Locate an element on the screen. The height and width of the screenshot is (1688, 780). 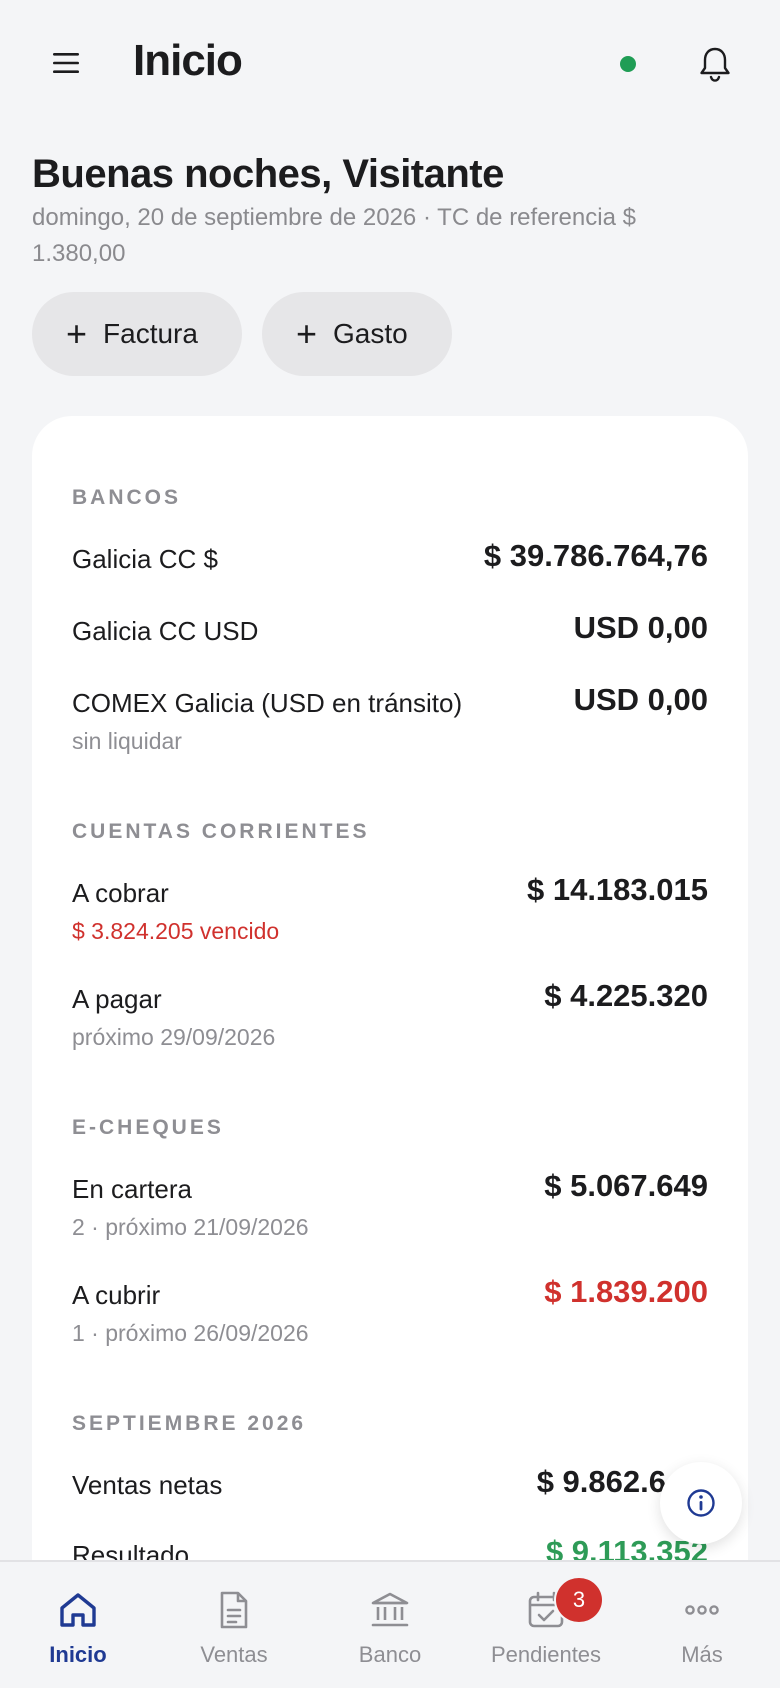
section-title-bancos: BANCOS is located at coordinates (127, 497).